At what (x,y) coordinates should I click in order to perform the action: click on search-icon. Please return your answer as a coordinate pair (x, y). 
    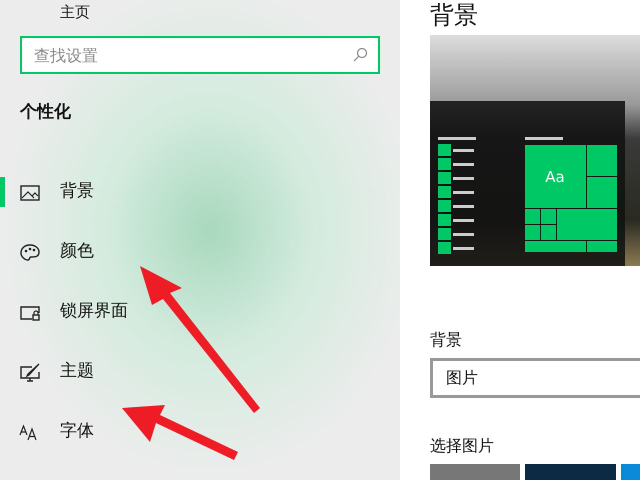
    Looking at the image, I should click on (360, 55).